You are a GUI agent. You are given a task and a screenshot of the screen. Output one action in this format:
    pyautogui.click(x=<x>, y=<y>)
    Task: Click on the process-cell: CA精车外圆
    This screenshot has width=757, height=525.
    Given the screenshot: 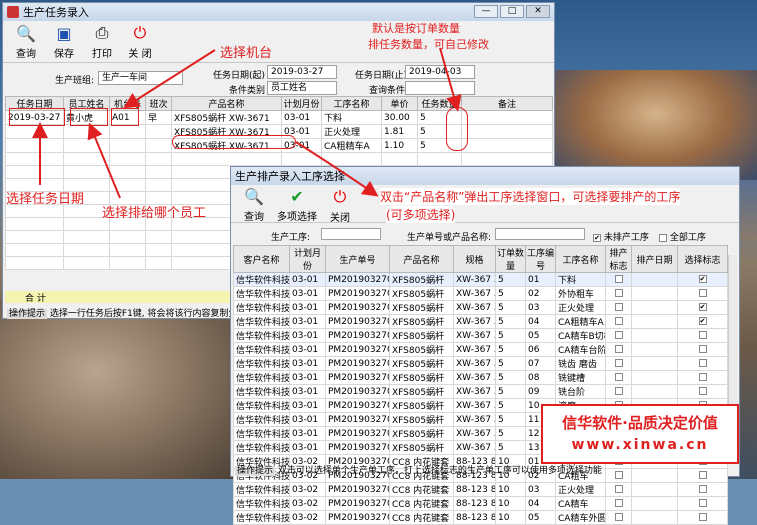 What is the action you would take?
    pyautogui.click(x=580, y=517)
    